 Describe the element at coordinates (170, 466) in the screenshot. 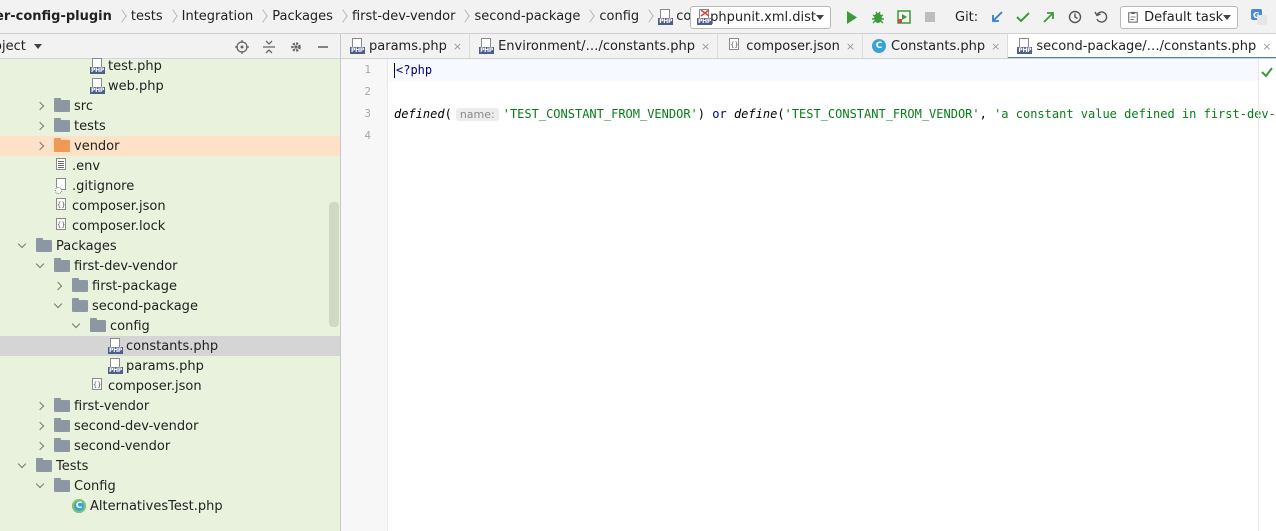

I see `tree-folder-item: Tests` at that location.